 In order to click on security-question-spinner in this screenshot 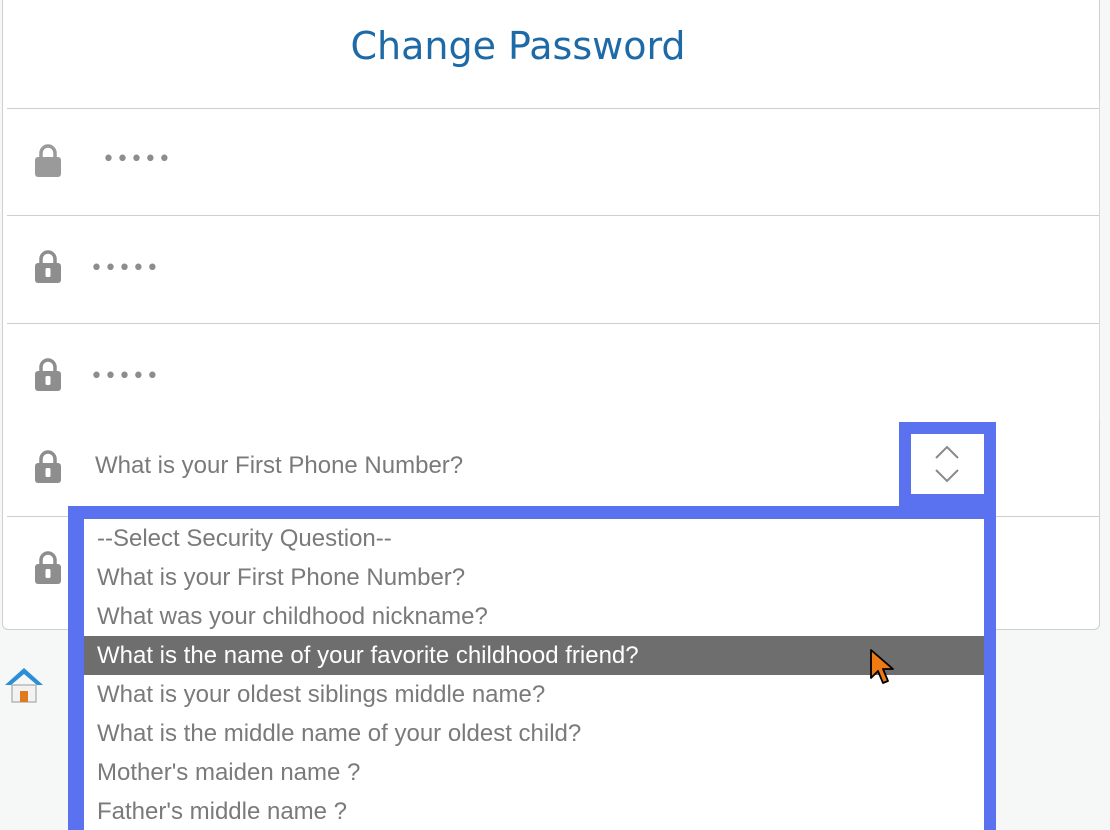, I will do `click(947, 464)`.